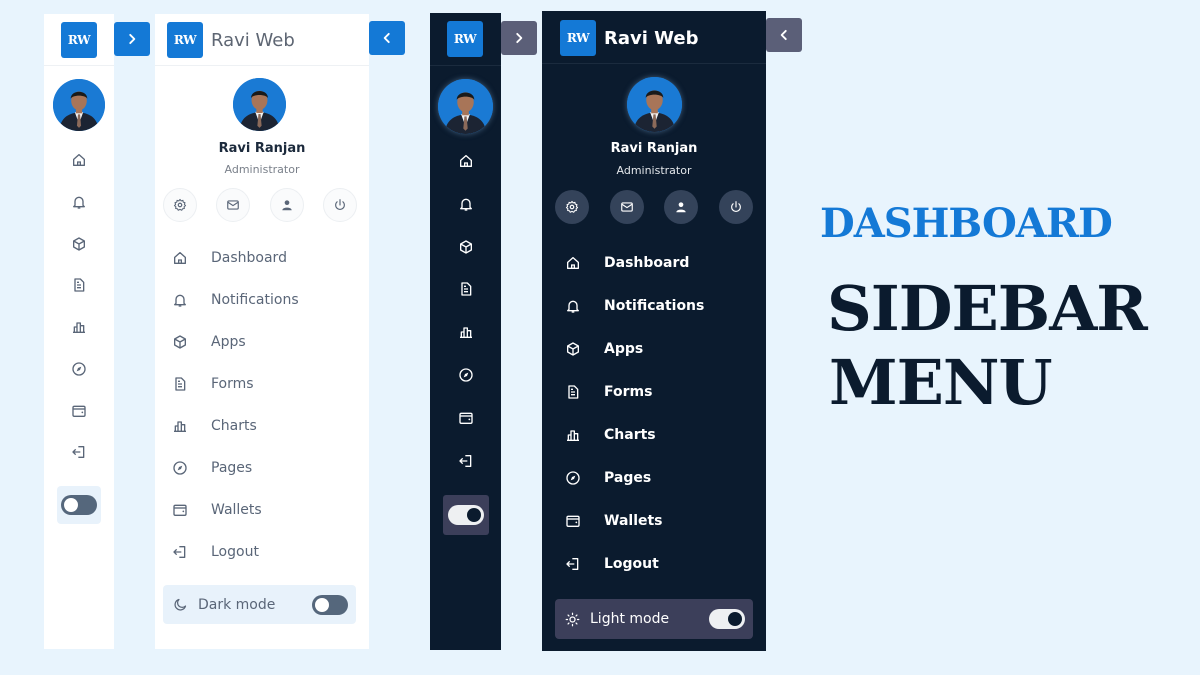 The width and height of the screenshot is (1200, 675). I want to click on power-icon, so click(736, 207).